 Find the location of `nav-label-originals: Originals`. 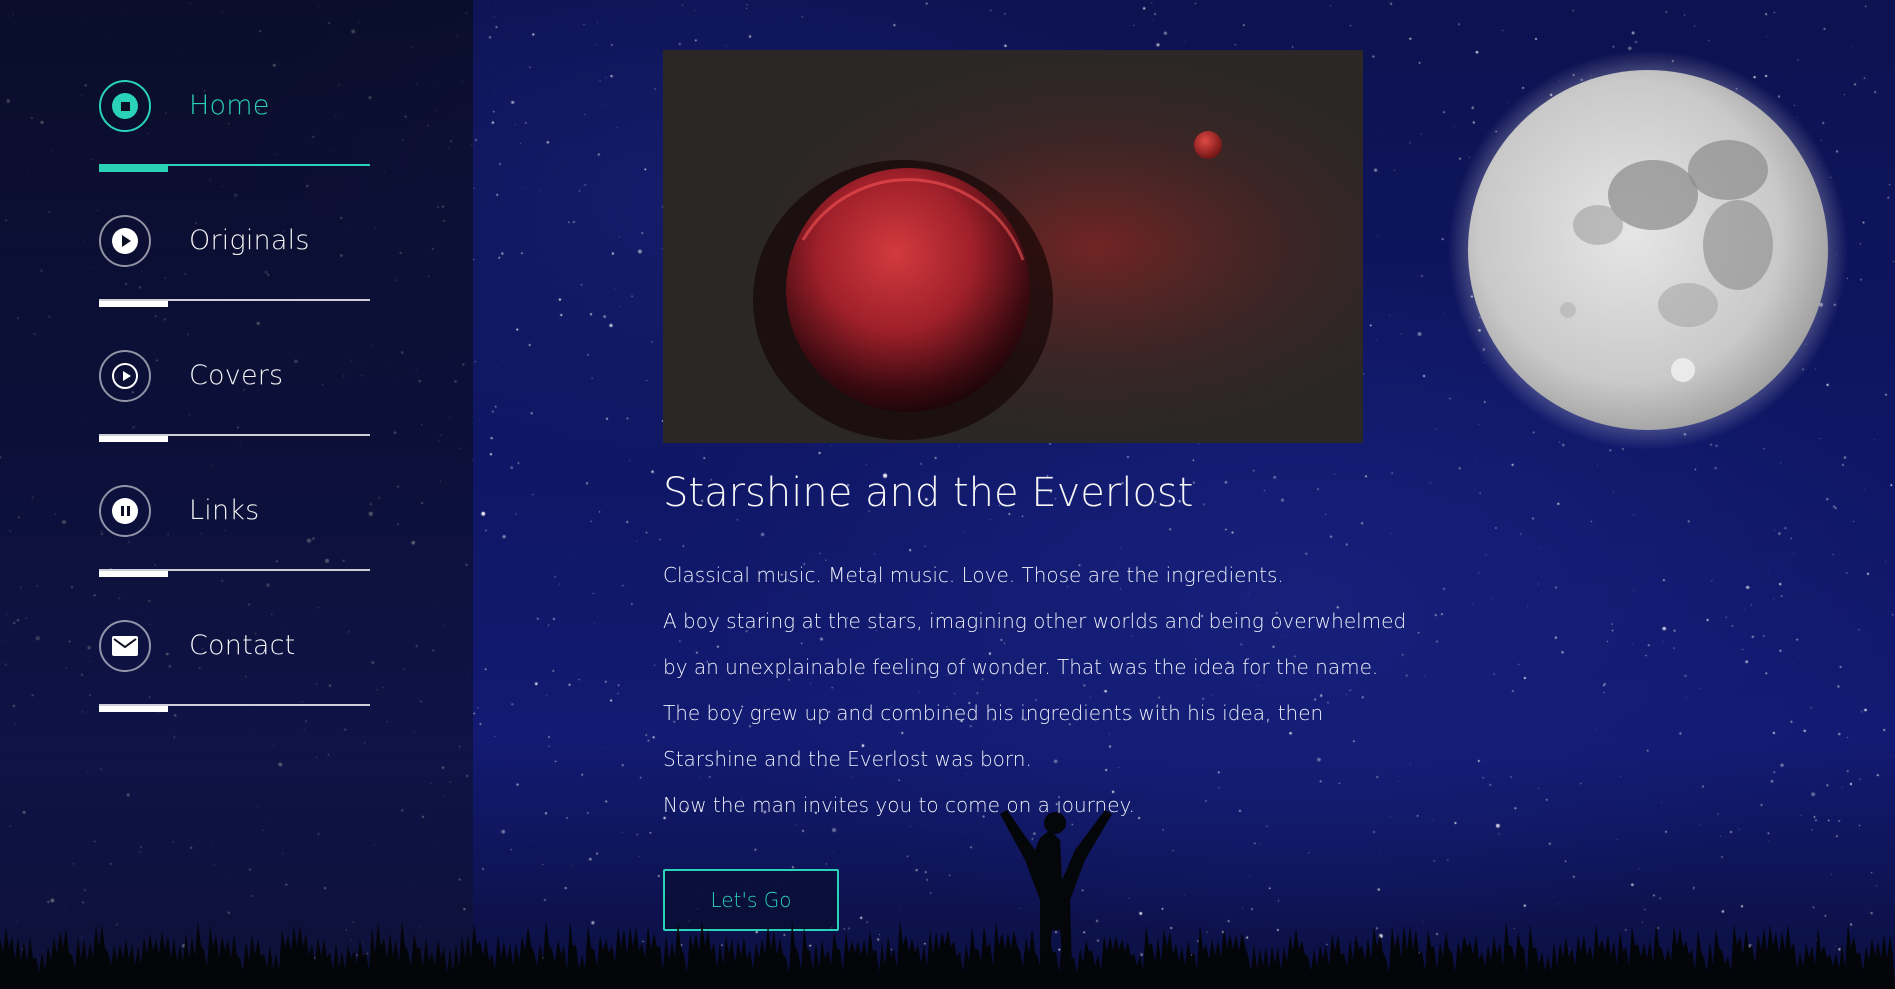

nav-label-originals: Originals is located at coordinates (249, 240).